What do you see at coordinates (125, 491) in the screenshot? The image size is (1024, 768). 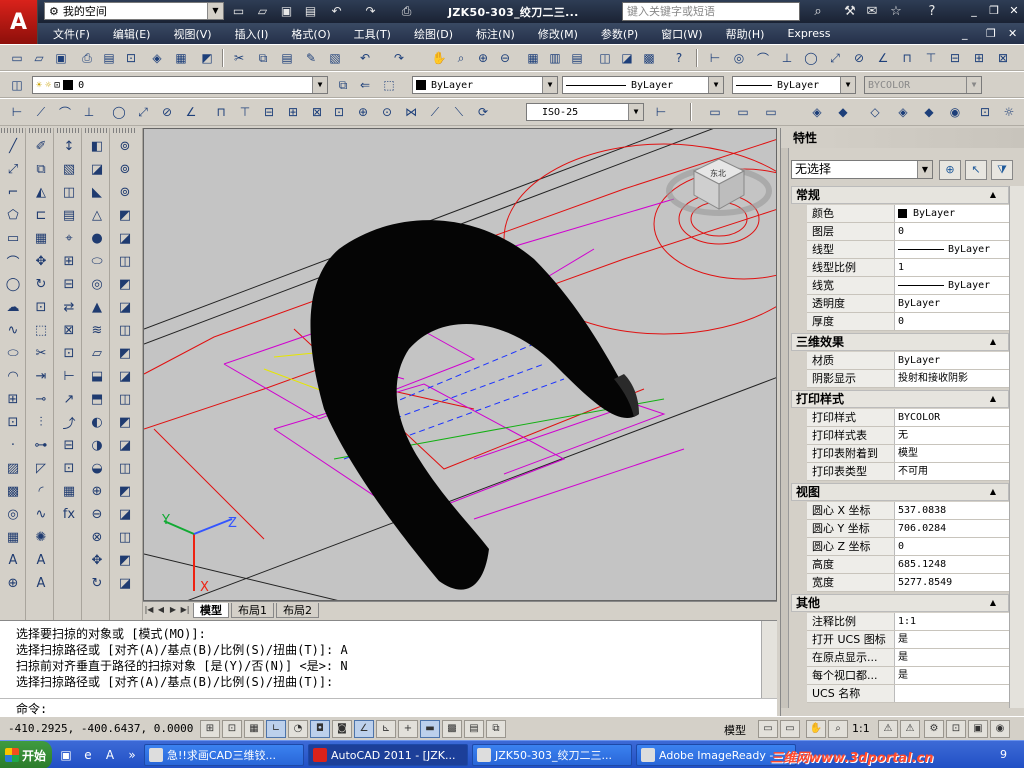 I see `separate-icon: ◩` at bounding box center [125, 491].